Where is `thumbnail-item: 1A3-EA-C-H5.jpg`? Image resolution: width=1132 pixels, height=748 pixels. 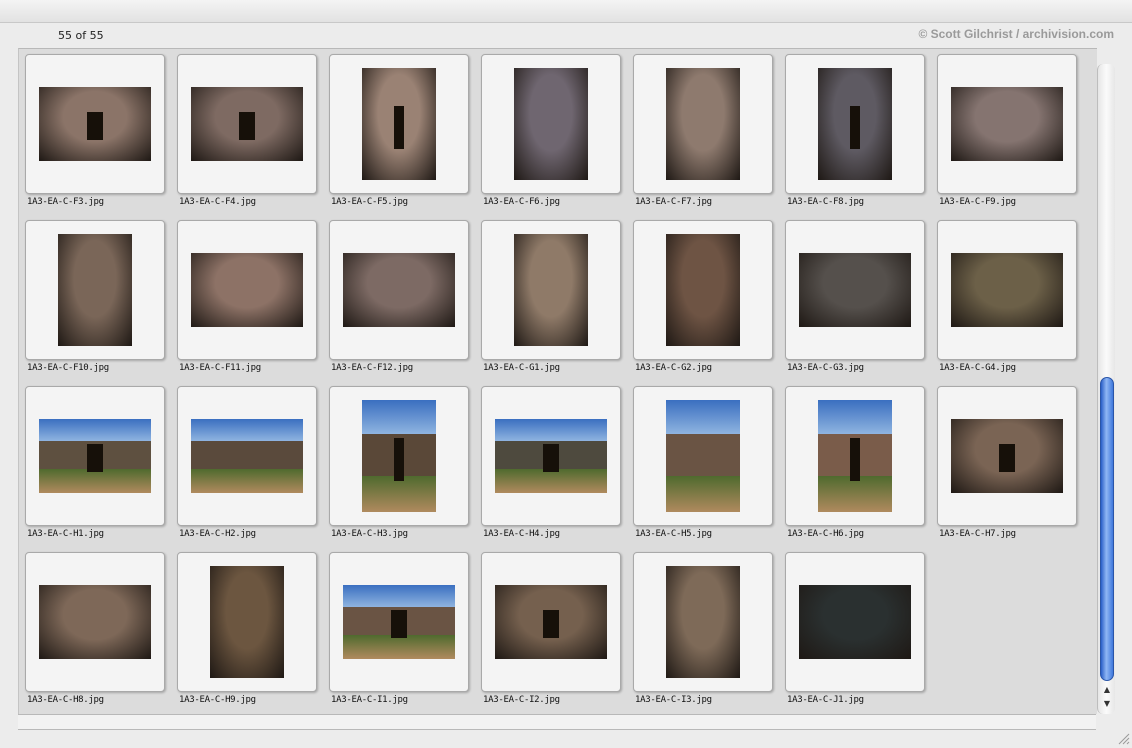 thumbnail-item: 1A3-EA-C-H5.jpg is located at coordinates (703, 464).